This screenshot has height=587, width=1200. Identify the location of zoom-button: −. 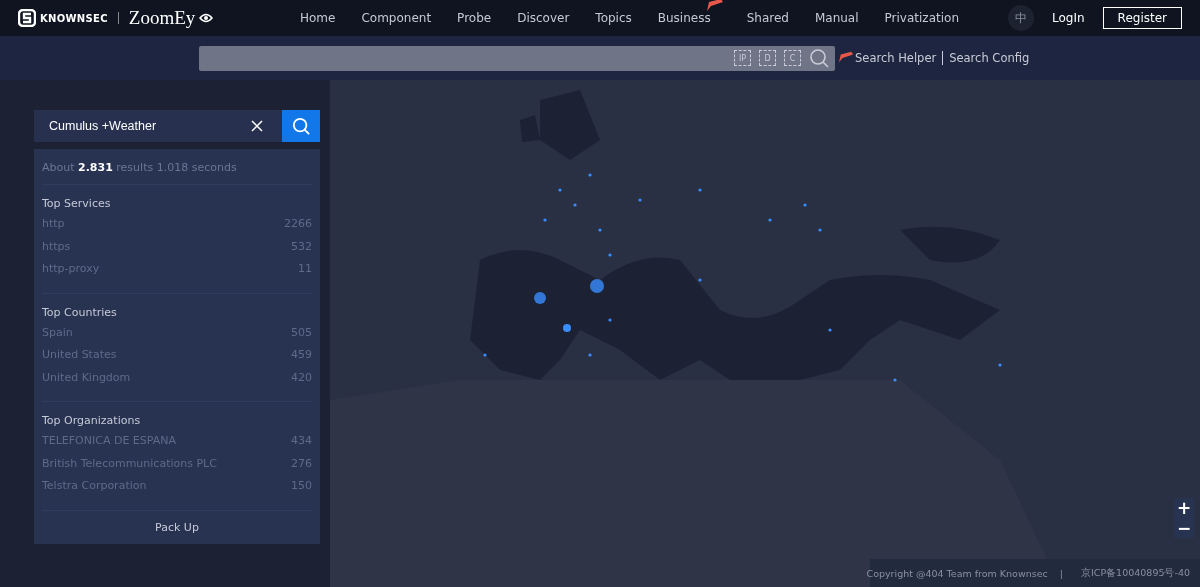
(1184, 528).